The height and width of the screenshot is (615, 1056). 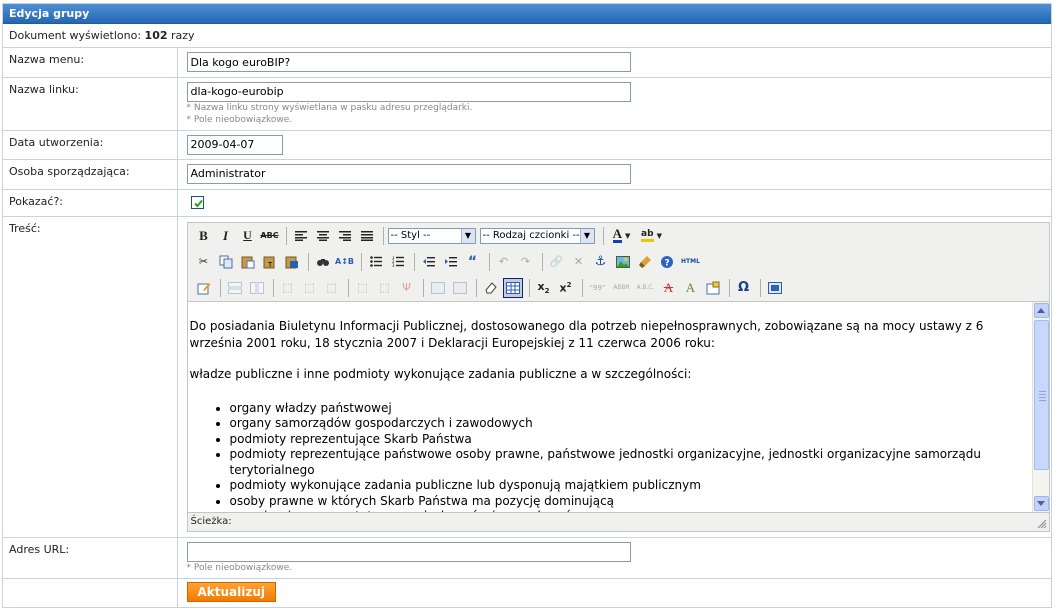 What do you see at coordinates (398, 262) in the screenshot?
I see `numbered-list-icon: 123` at bounding box center [398, 262].